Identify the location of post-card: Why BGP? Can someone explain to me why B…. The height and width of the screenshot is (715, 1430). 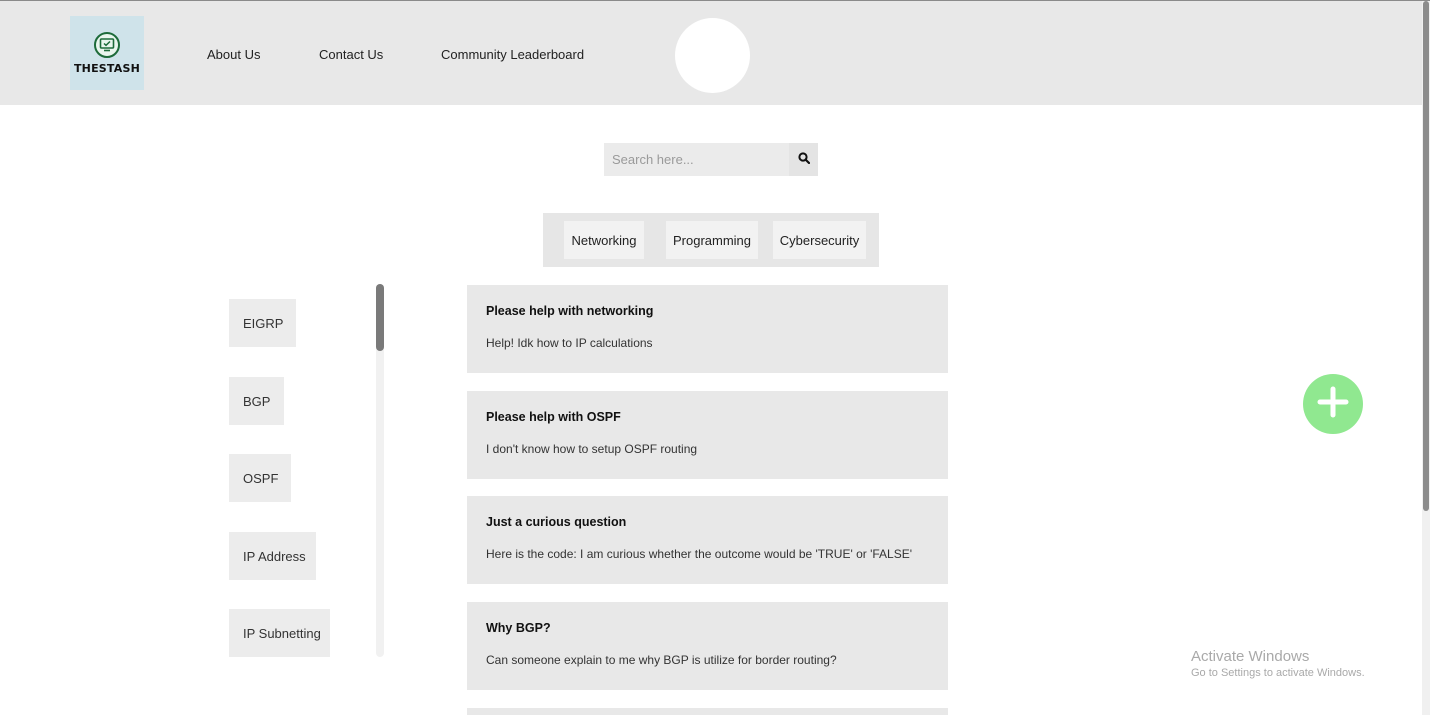
(707, 646).